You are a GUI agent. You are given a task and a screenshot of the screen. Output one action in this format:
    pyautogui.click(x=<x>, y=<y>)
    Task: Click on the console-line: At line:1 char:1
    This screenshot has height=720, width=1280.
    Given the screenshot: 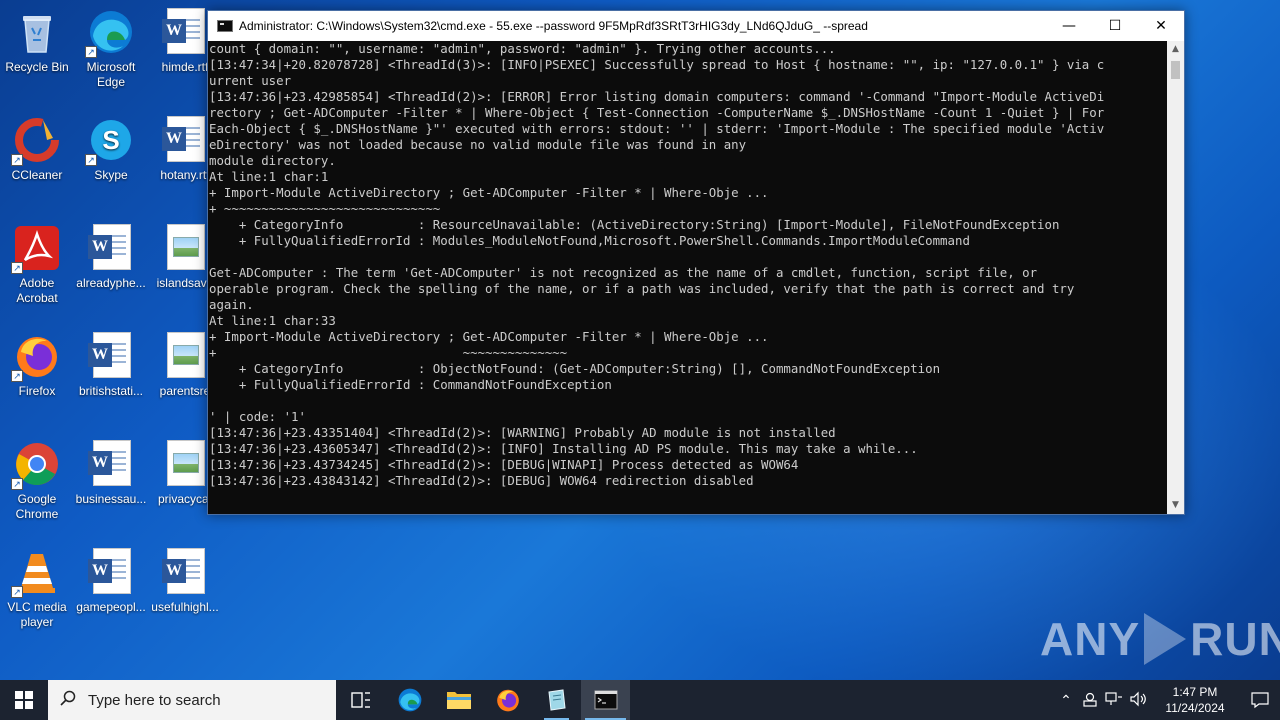 What is the action you would take?
    pyautogui.click(x=269, y=176)
    